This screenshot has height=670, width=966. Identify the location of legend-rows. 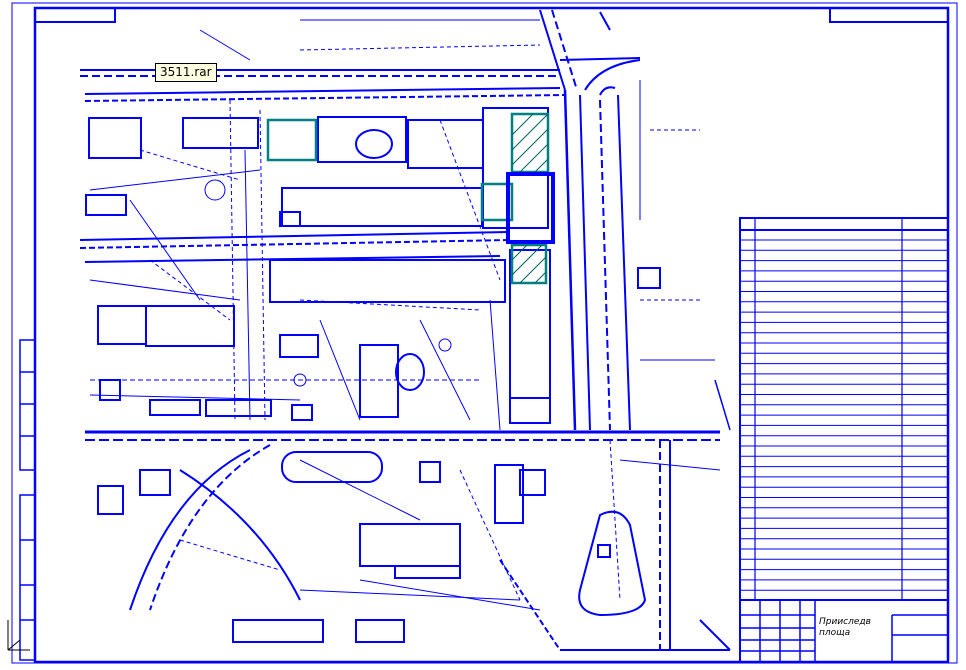
(844, 415).